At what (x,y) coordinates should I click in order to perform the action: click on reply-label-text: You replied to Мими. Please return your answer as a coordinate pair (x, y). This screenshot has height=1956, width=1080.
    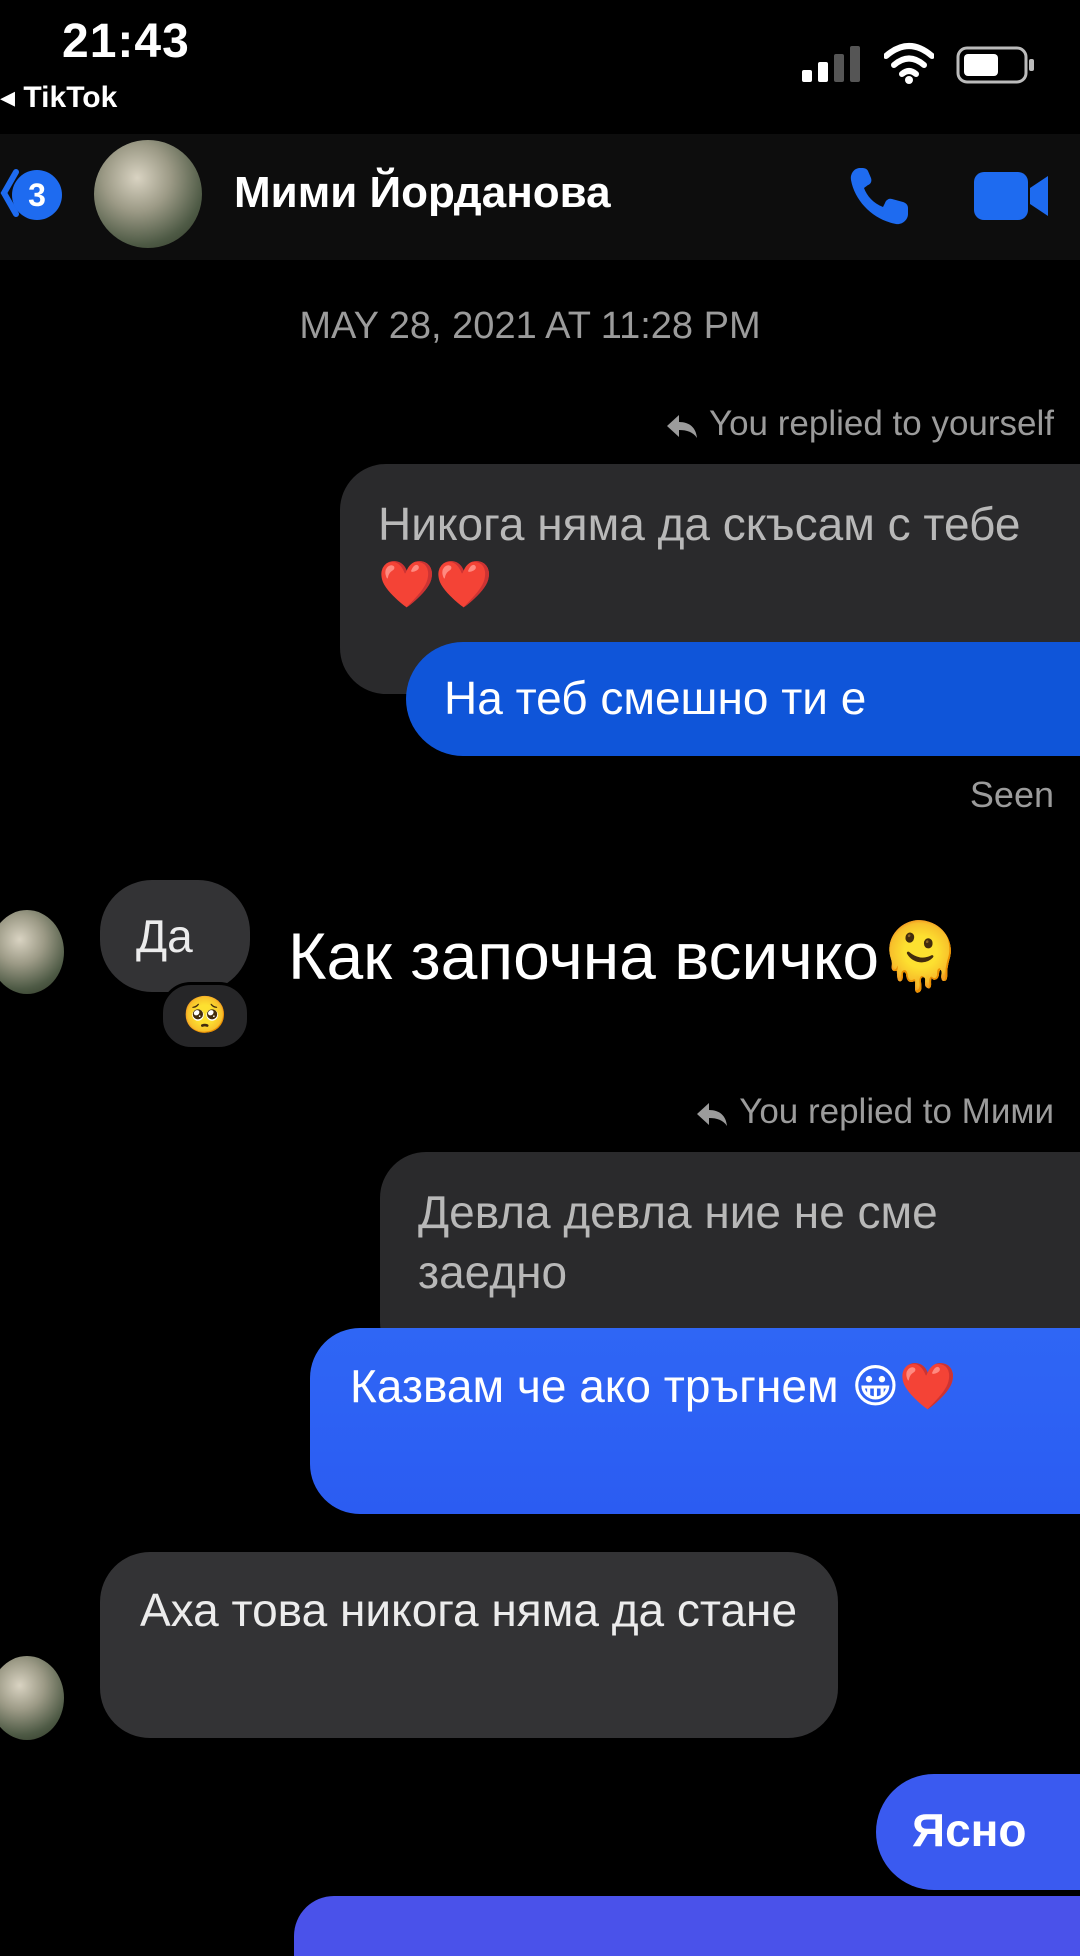
    Looking at the image, I should click on (896, 1111).